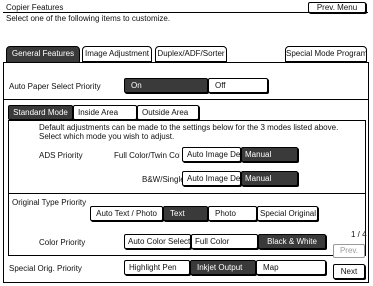 The width and height of the screenshot is (373, 286). Describe the element at coordinates (61, 155) in the screenshot. I see `ads-priority-label: ADS Priority` at that location.